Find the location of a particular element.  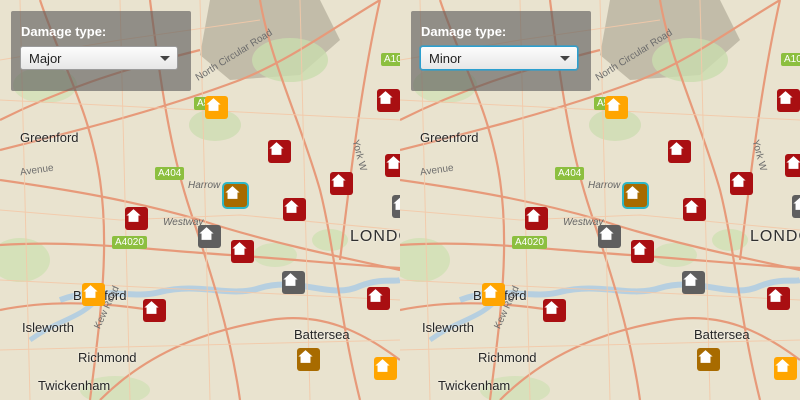

damage-type-select: Minor is located at coordinates (499, 58).